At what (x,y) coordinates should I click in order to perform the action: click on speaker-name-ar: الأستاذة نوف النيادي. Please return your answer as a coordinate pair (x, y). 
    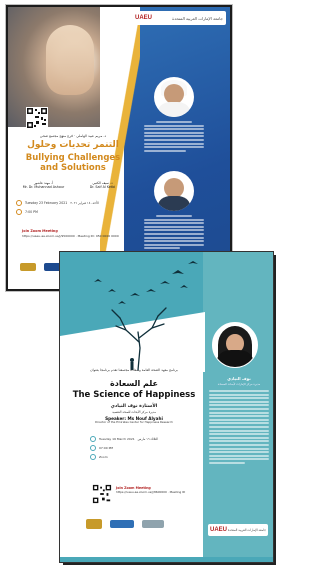
    Looking at the image, I should click on (134, 406).